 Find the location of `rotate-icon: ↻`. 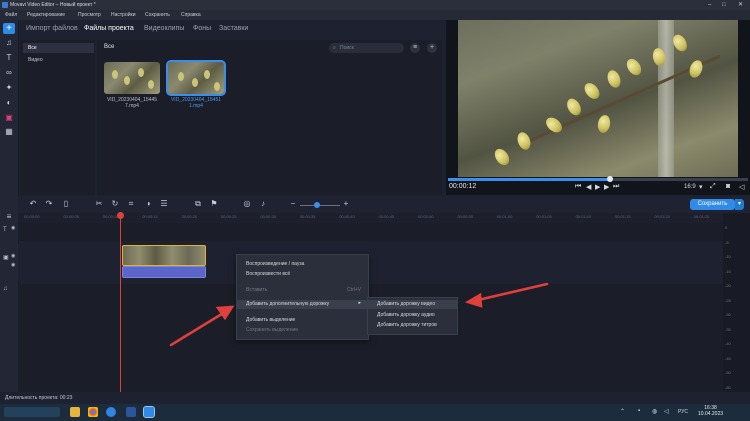

rotate-icon: ↻ is located at coordinates (115, 204).